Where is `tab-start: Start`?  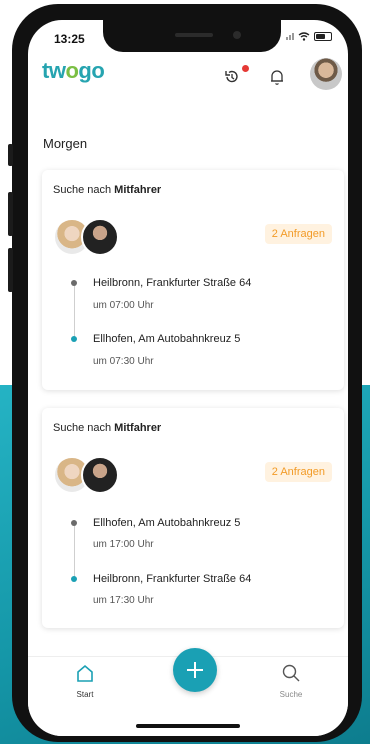 tab-start: Start is located at coordinates (85, 681).